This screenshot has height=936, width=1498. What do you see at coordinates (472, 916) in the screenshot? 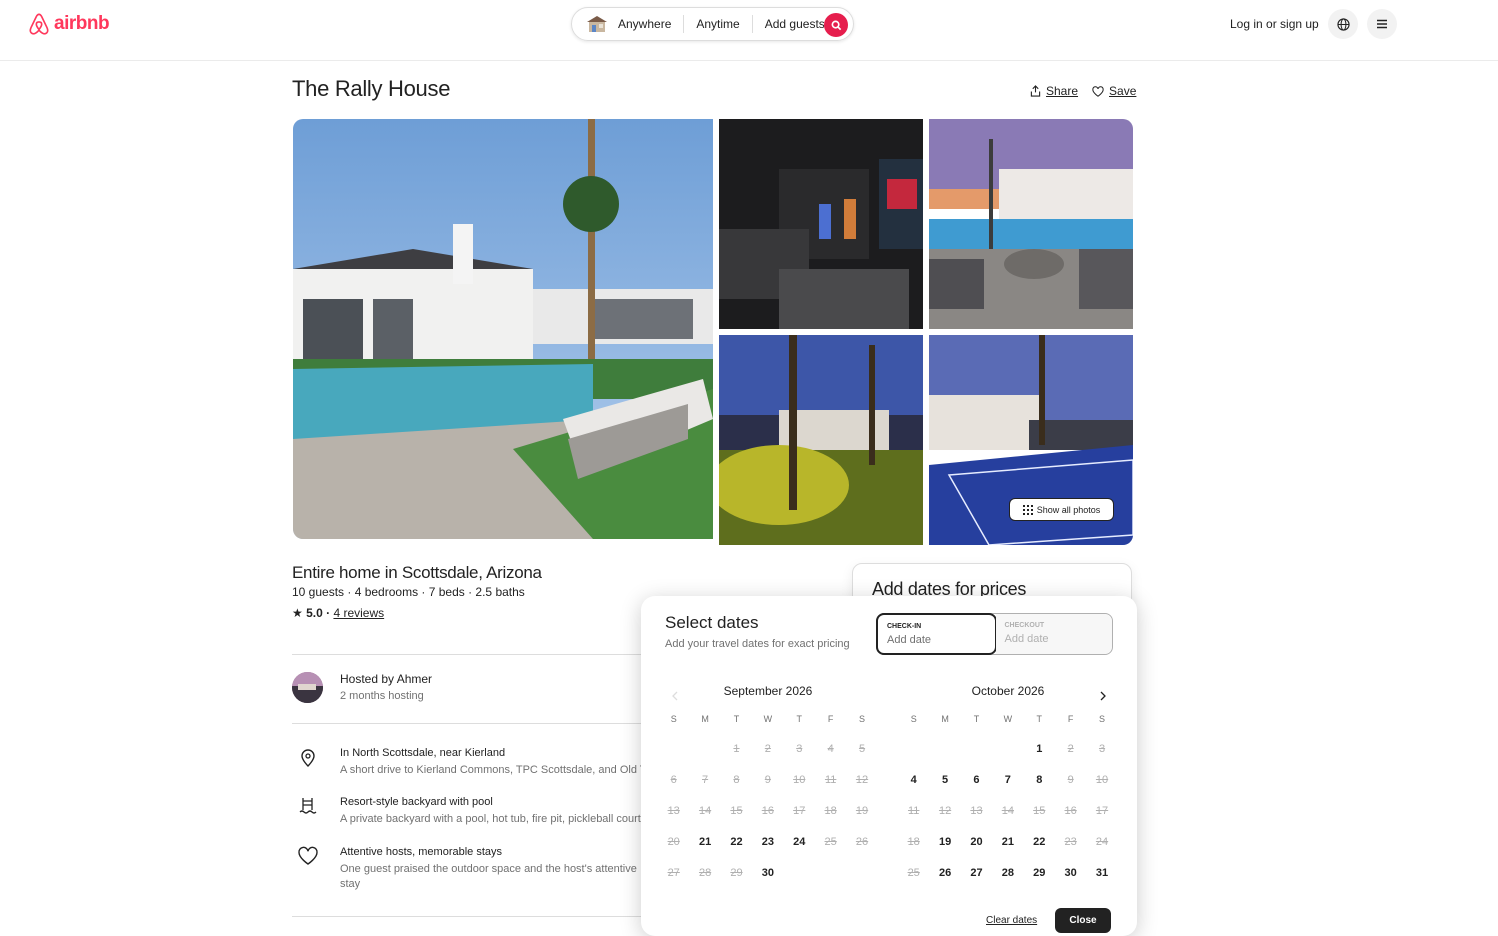
I see `divider` at bounding box center [472, 916].